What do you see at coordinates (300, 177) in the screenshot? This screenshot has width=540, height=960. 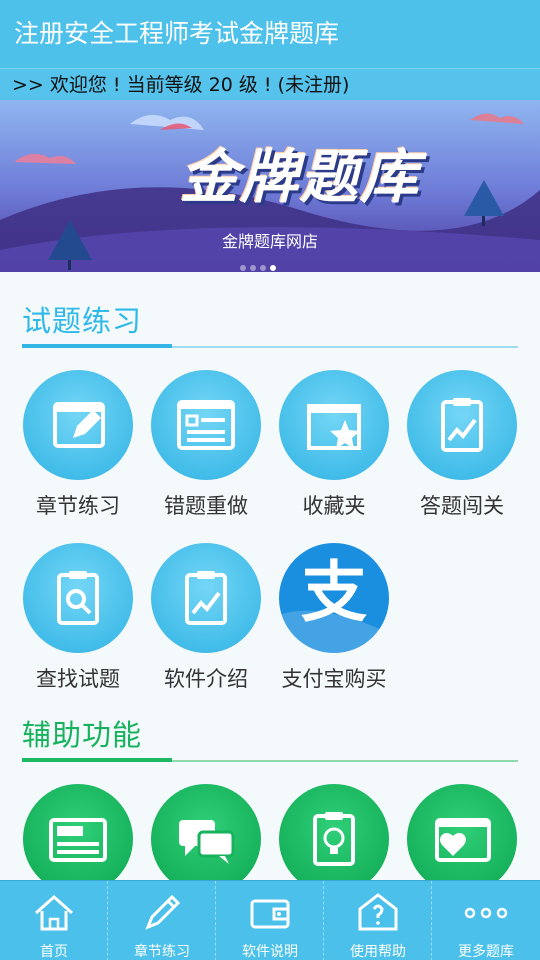 I see `banner-title: 金牌题库` at bounding box center [300, 177].